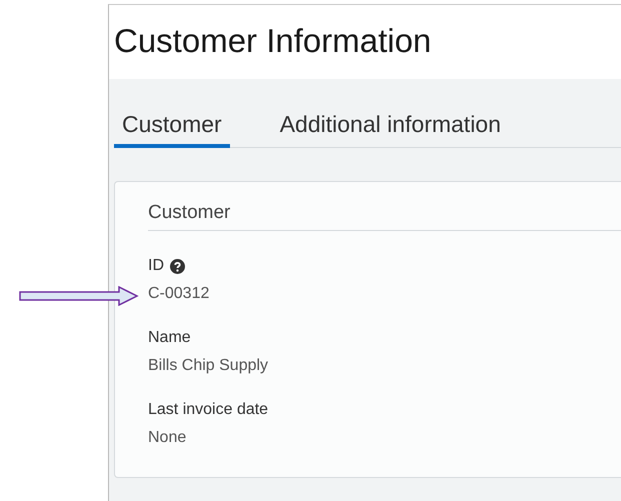 This screenshot has width=621, height=501. What do you see at coordinates (172, 129) in the screenshot?
I see `tab: Customer` at bounding box center [172, 129].